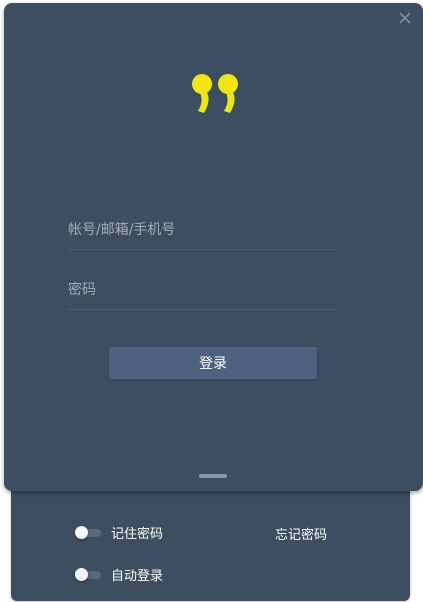 Image resolution: width=423 pixels, height=602 pixels. I want to click on account-field, so click(202, 230).